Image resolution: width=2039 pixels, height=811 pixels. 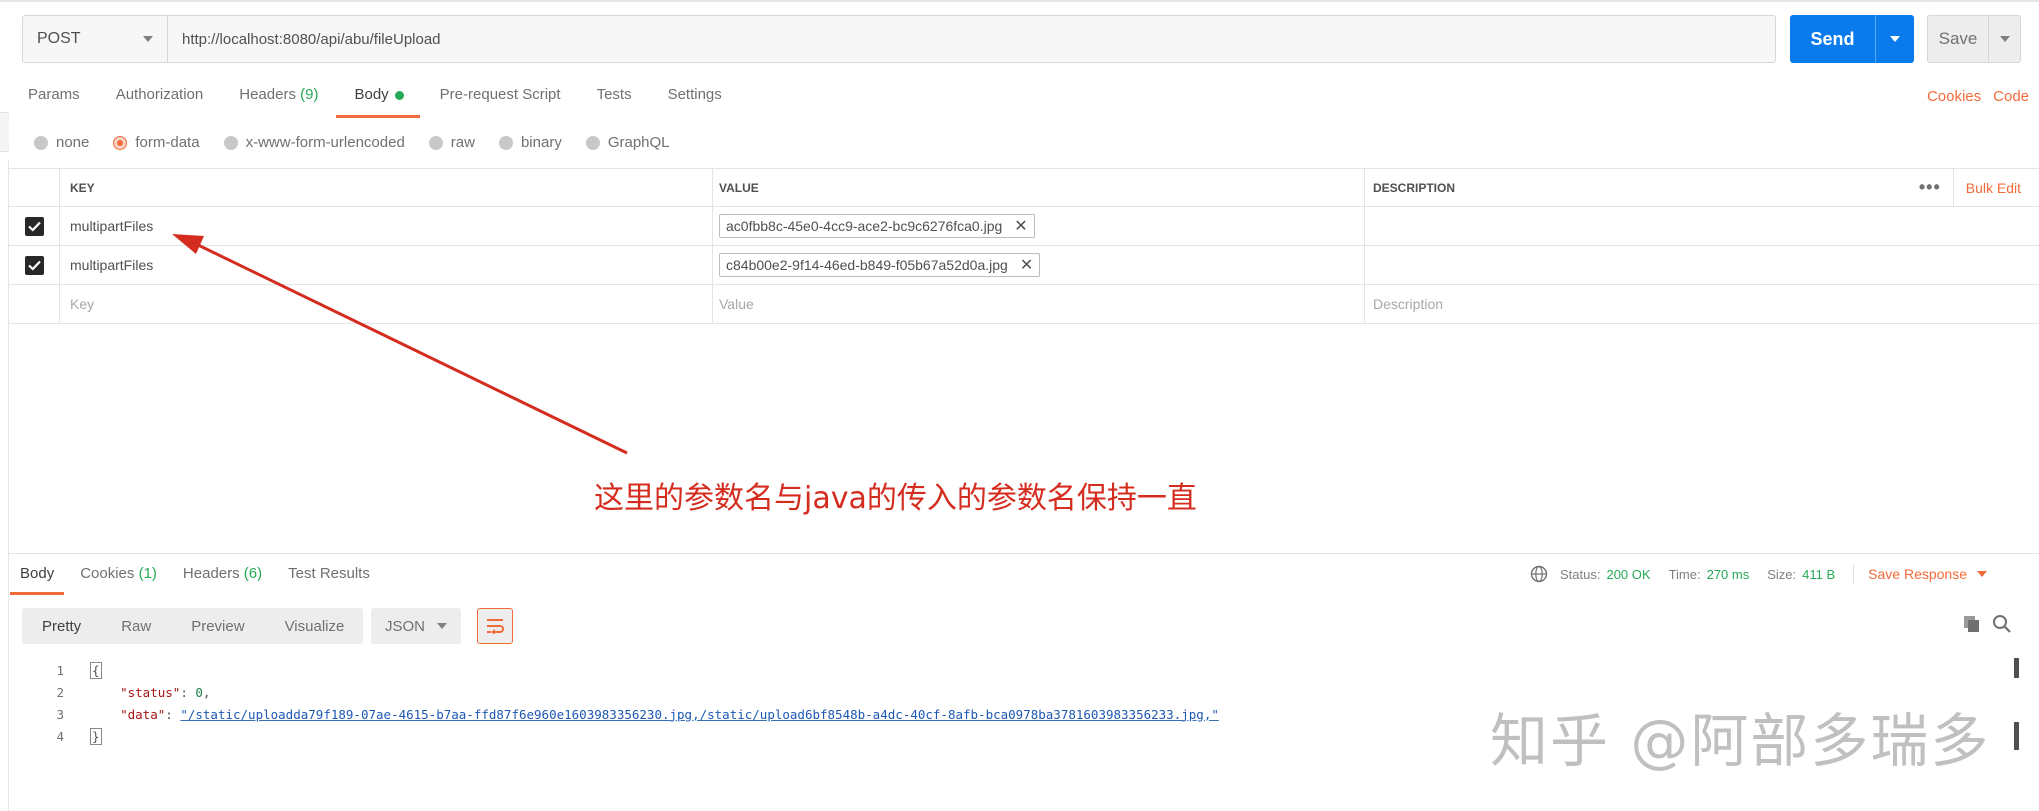 I want to click on json-key: "status", so click(x=150, y=692).